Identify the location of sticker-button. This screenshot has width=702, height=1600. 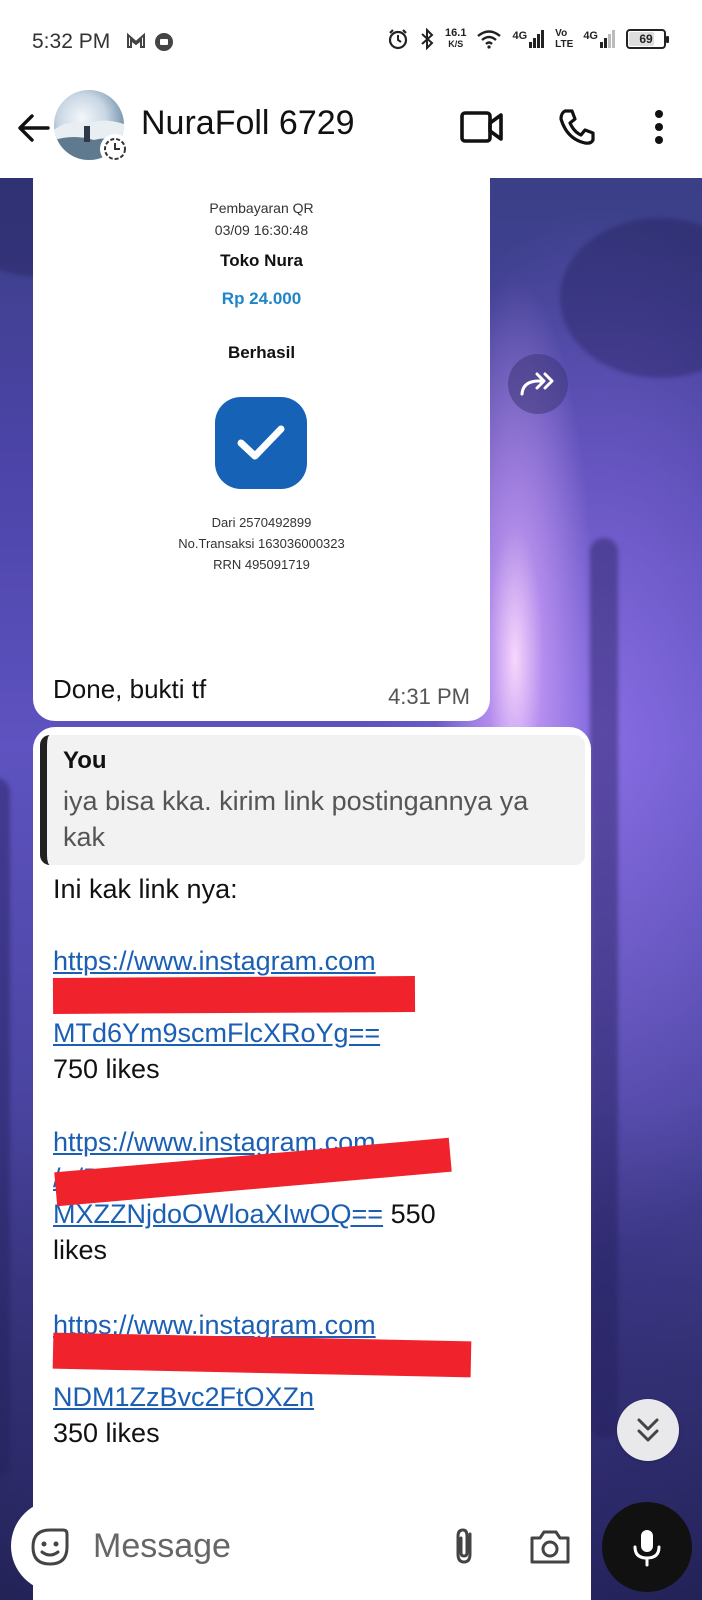
(50, 1547).